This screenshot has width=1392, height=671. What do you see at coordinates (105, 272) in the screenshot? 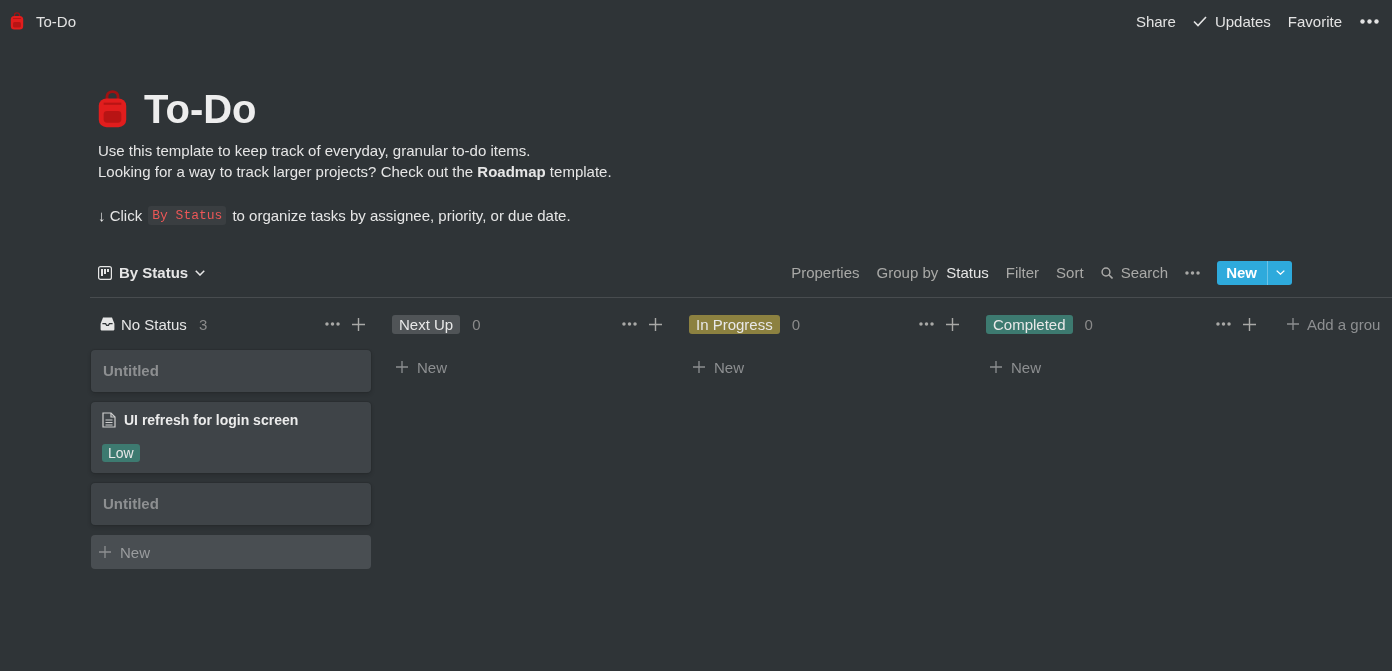
I see `board-icon` at bounding box center [105, 272].